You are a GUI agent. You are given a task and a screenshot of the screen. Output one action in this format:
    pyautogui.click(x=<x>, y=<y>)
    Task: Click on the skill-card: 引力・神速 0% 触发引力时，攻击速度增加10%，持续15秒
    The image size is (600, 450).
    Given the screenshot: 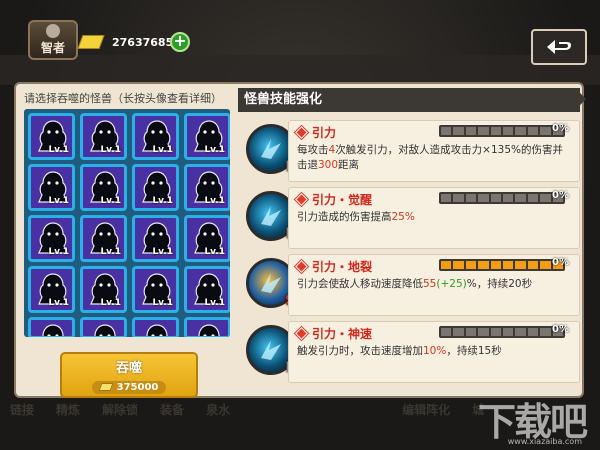 What is the action you would take?
    pyautogui.click(x=434, y=352)
    